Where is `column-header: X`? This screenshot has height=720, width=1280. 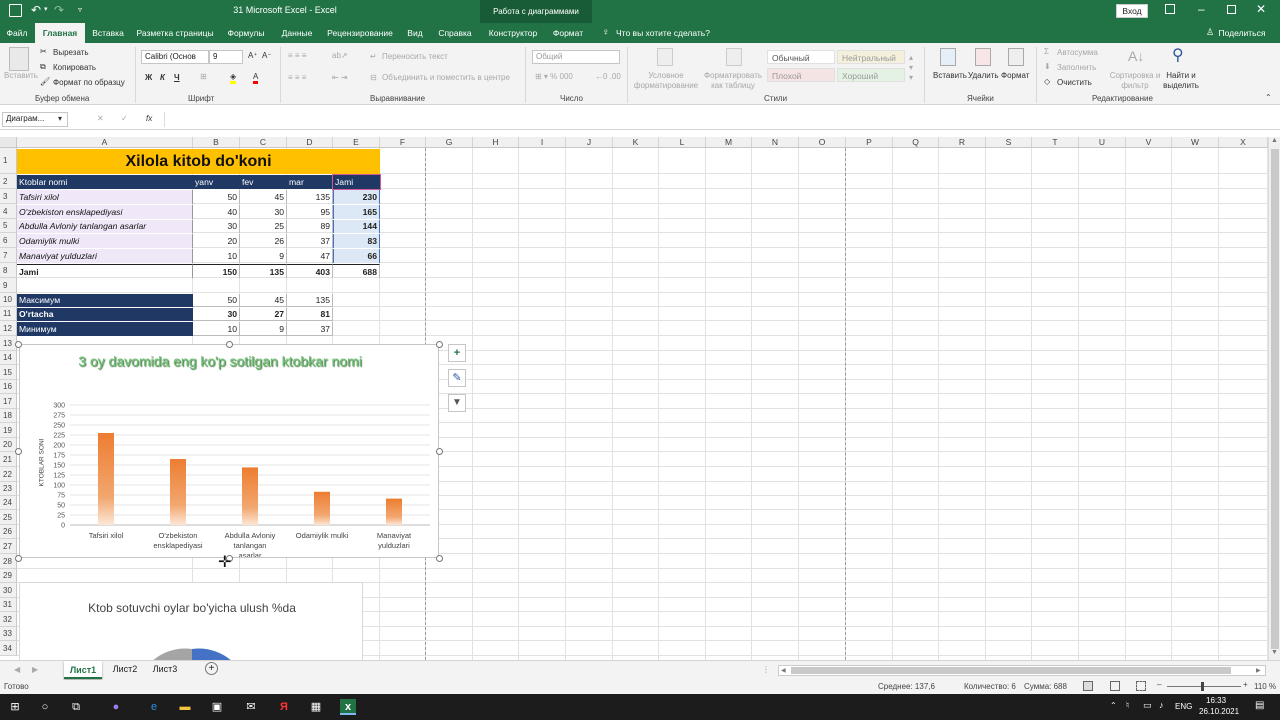 column-header: X is located at coordinates (1243, 142).